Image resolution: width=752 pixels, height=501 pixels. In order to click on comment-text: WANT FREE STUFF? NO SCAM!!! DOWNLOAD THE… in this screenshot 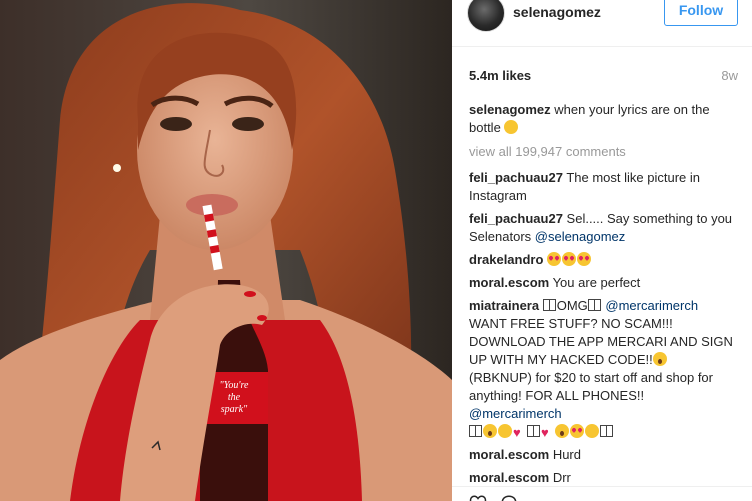, I will do `click(601, 341)`.